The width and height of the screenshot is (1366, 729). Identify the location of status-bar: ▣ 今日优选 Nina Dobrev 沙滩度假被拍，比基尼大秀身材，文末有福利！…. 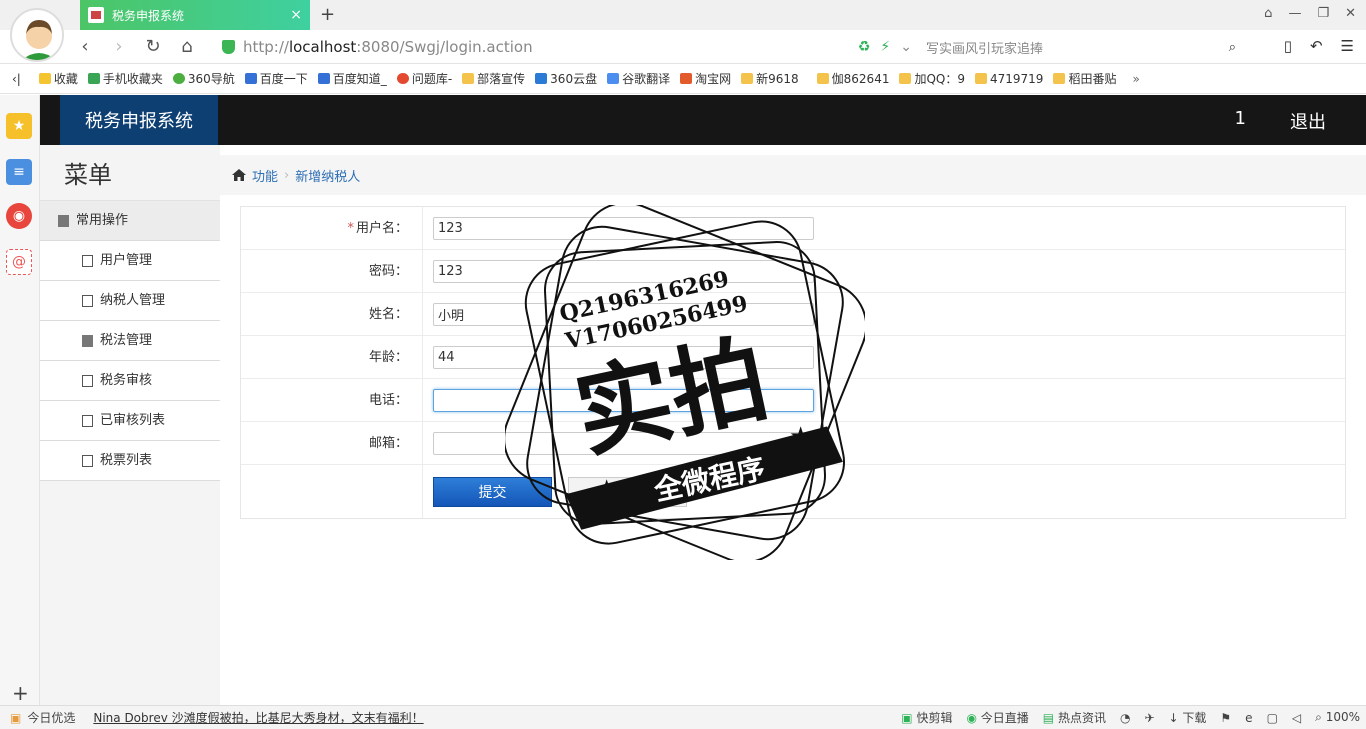
(683, 717).